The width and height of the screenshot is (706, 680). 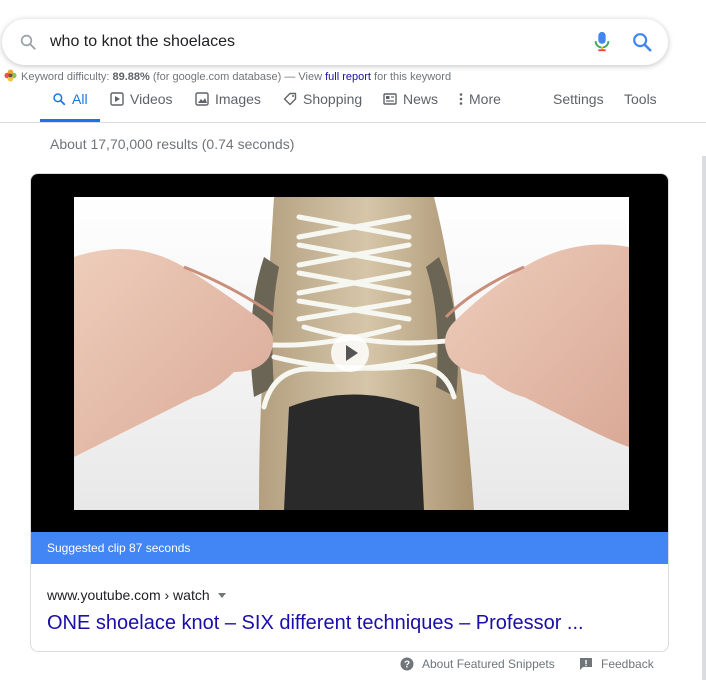 I want to click on tab-shopping-label: Shopping, so click(x=333, y=99).